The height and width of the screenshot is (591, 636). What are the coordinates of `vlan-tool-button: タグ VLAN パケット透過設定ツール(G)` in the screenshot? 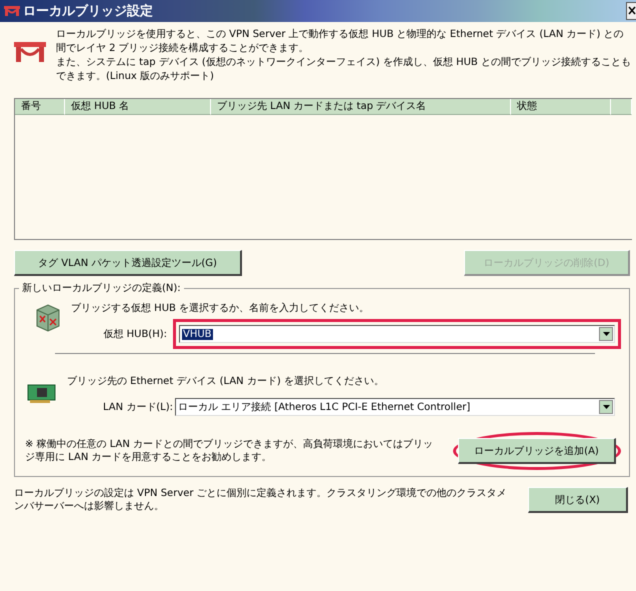 It's located at (128, 263).